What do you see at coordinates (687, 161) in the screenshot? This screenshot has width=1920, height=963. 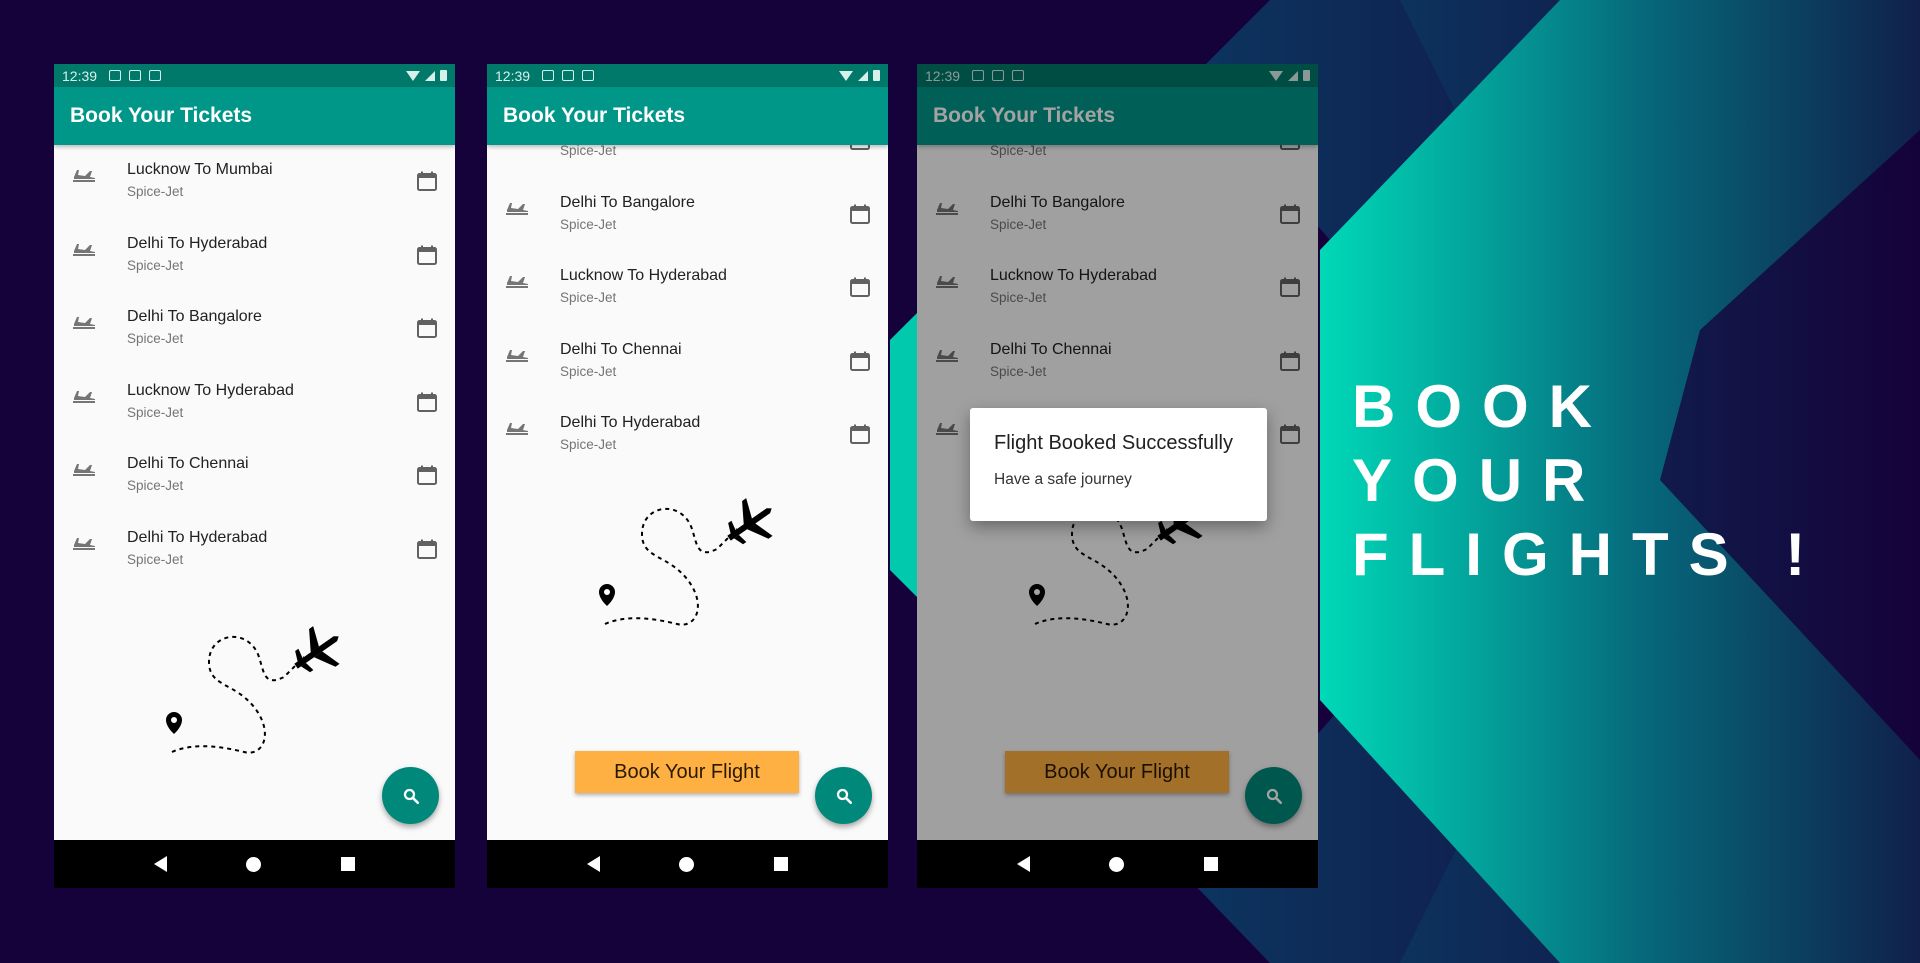 I see `flight-list-item: Spice-Jet` at bounding box center [687, 161].